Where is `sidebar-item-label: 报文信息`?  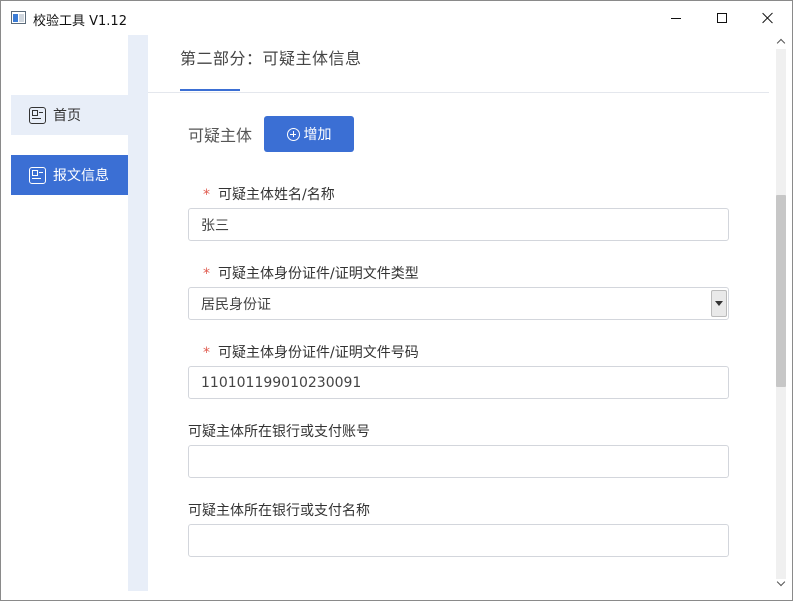
sidebar-item-label: 报文信息 is located at coordinates (81, 176).